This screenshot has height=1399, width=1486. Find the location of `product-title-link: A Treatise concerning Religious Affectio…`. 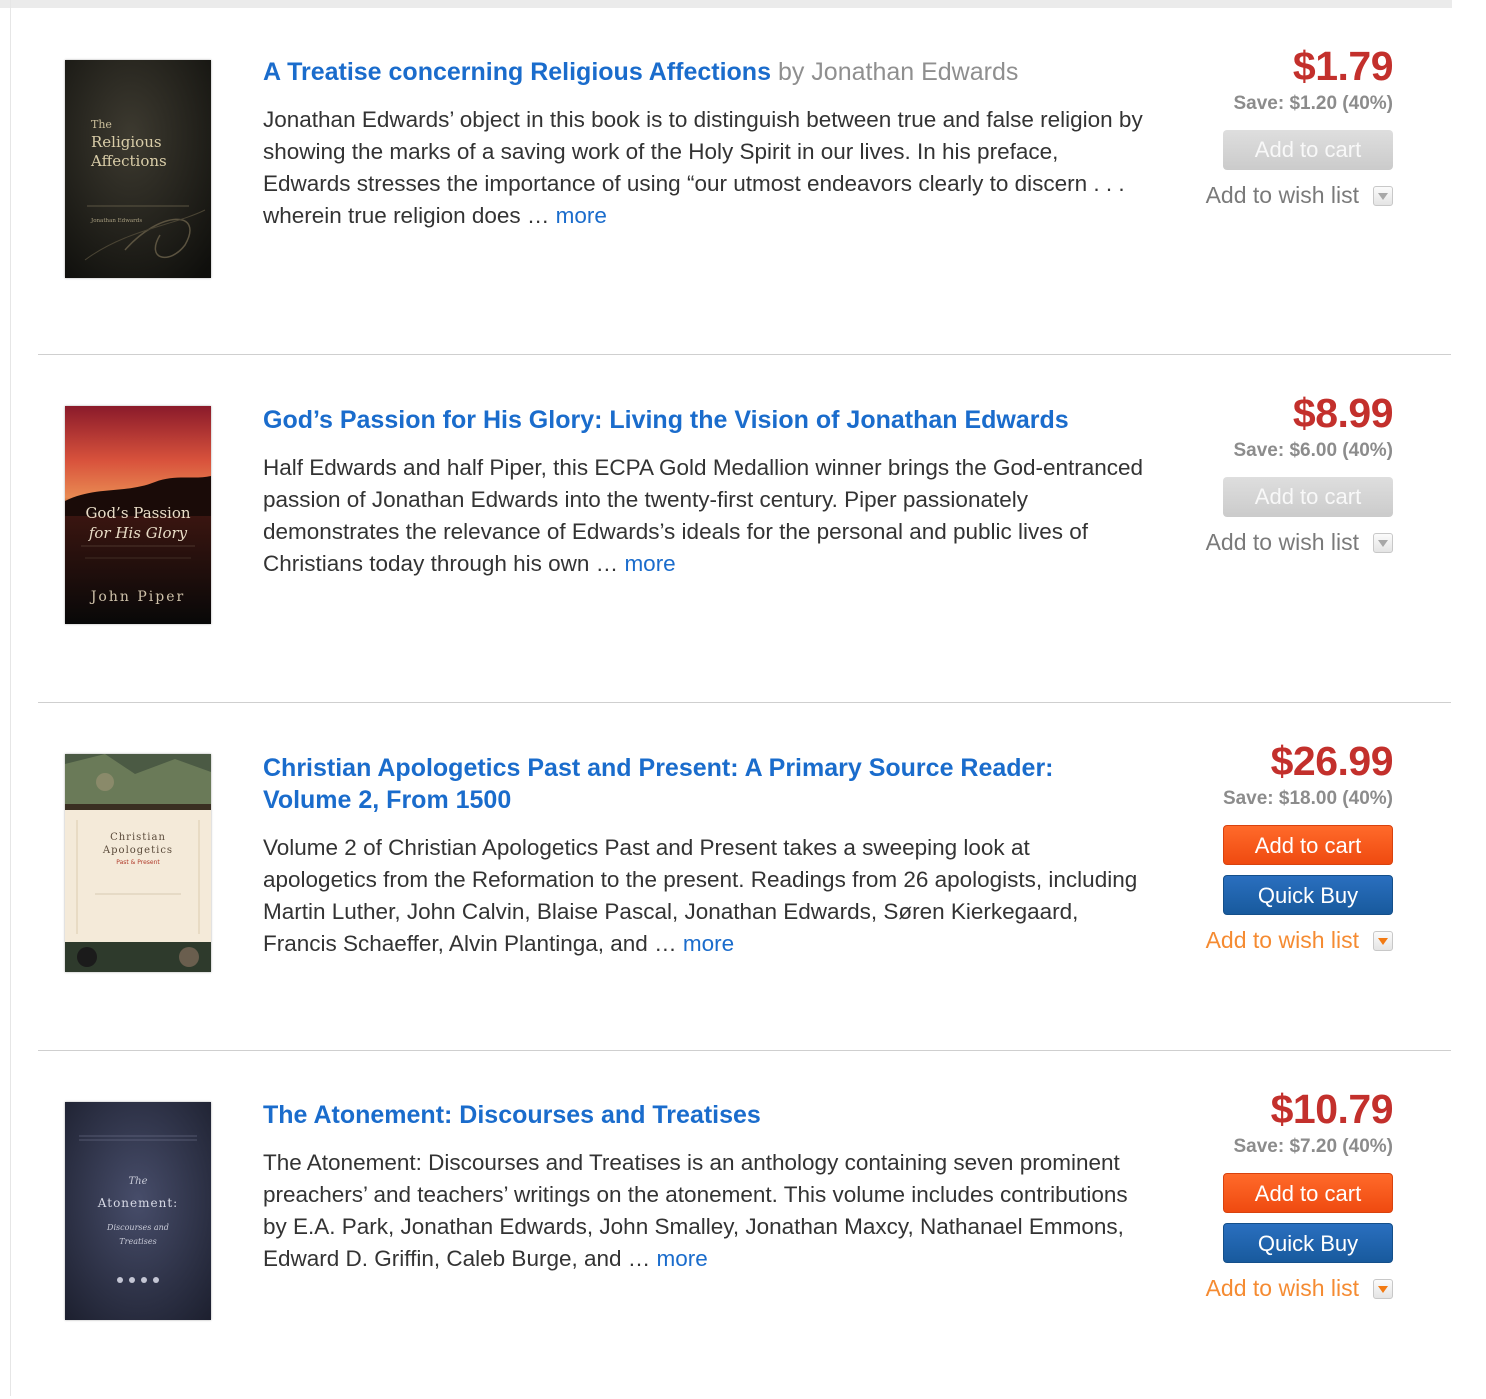

product-title-link: A Treatise concerning Religious Affectio… is located at coordinates (517, 72).